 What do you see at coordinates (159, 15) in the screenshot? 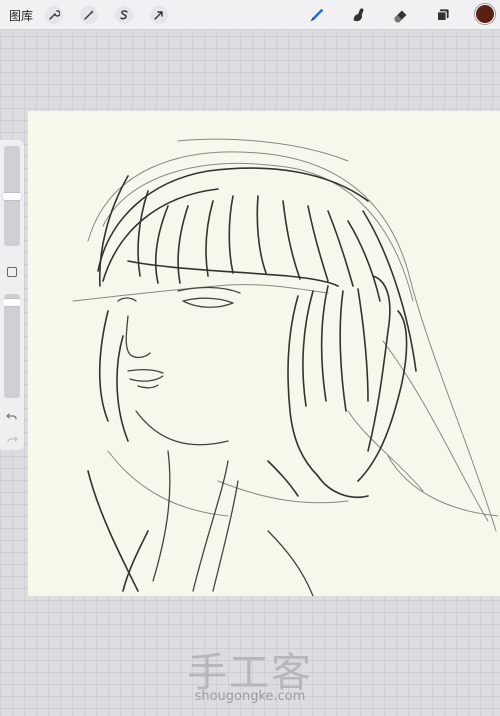
I see `transform-arrow-icon` at bounding box center [159, 15].